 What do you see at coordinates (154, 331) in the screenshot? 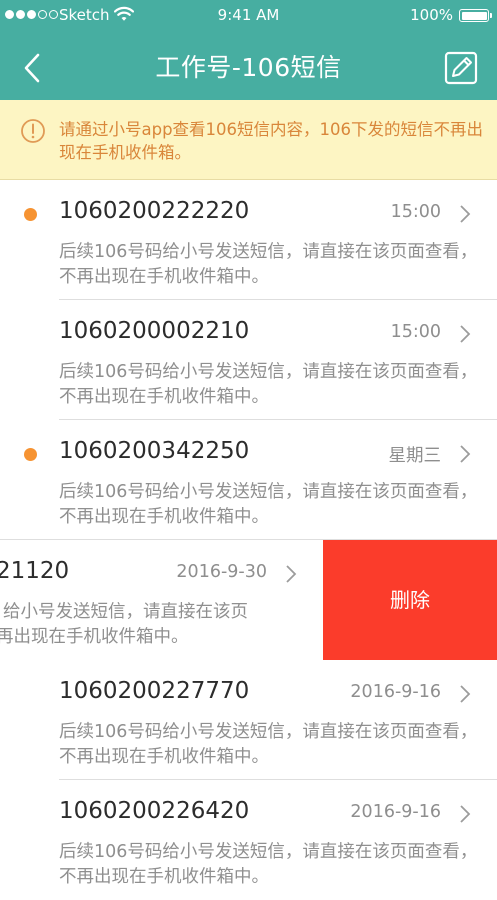
I see `sender-number: 1060200002210` at bounding box center [154, 331].